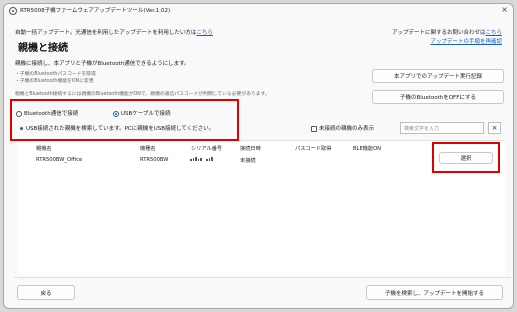 The image size is (517, 312). I want to click on row-model: RTR500BW, so click(154, 160).